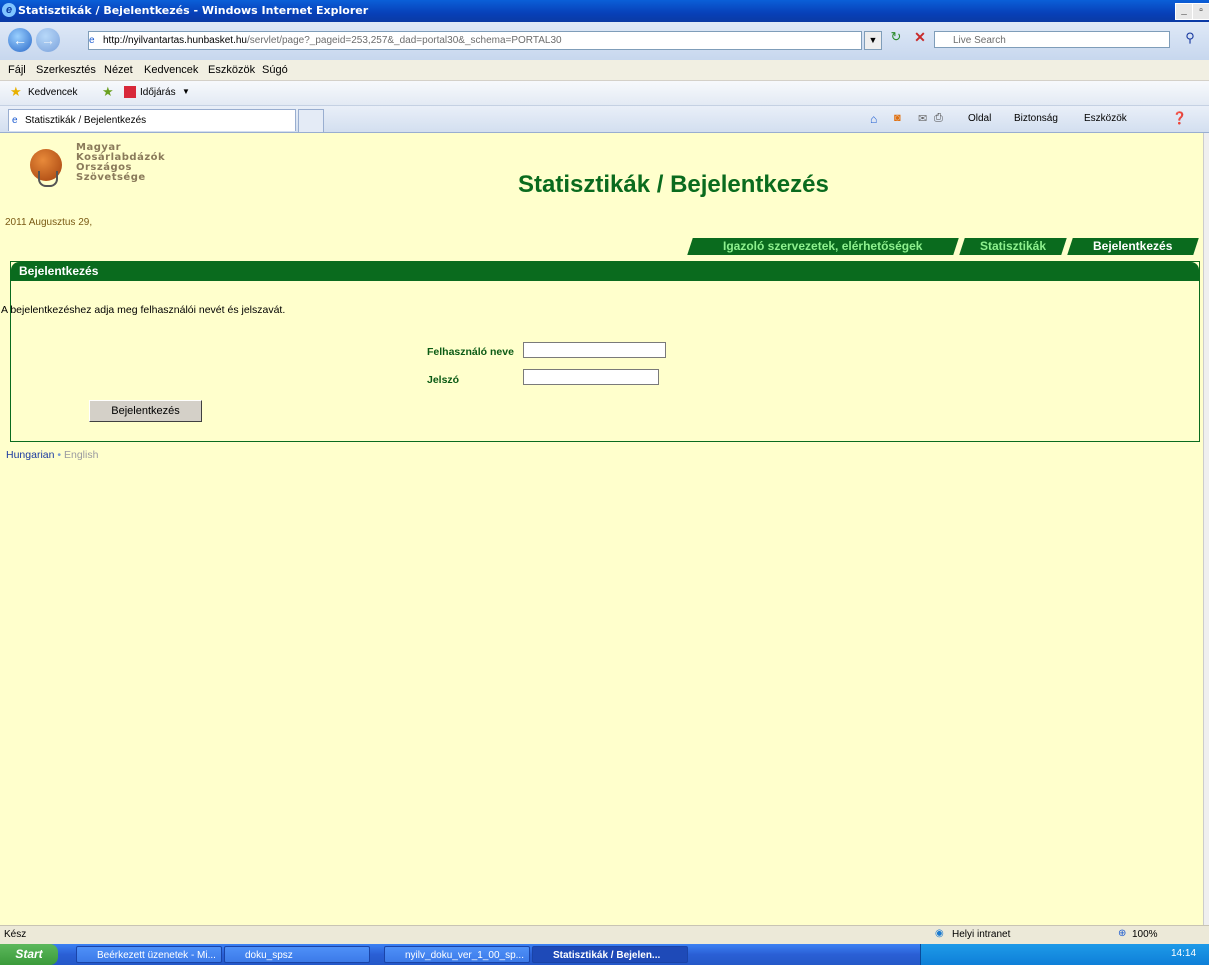 The height and width of the screenshot is (965, 1209). I want to click on lang-hungarian-link: Hungarian, so click(30, 455).